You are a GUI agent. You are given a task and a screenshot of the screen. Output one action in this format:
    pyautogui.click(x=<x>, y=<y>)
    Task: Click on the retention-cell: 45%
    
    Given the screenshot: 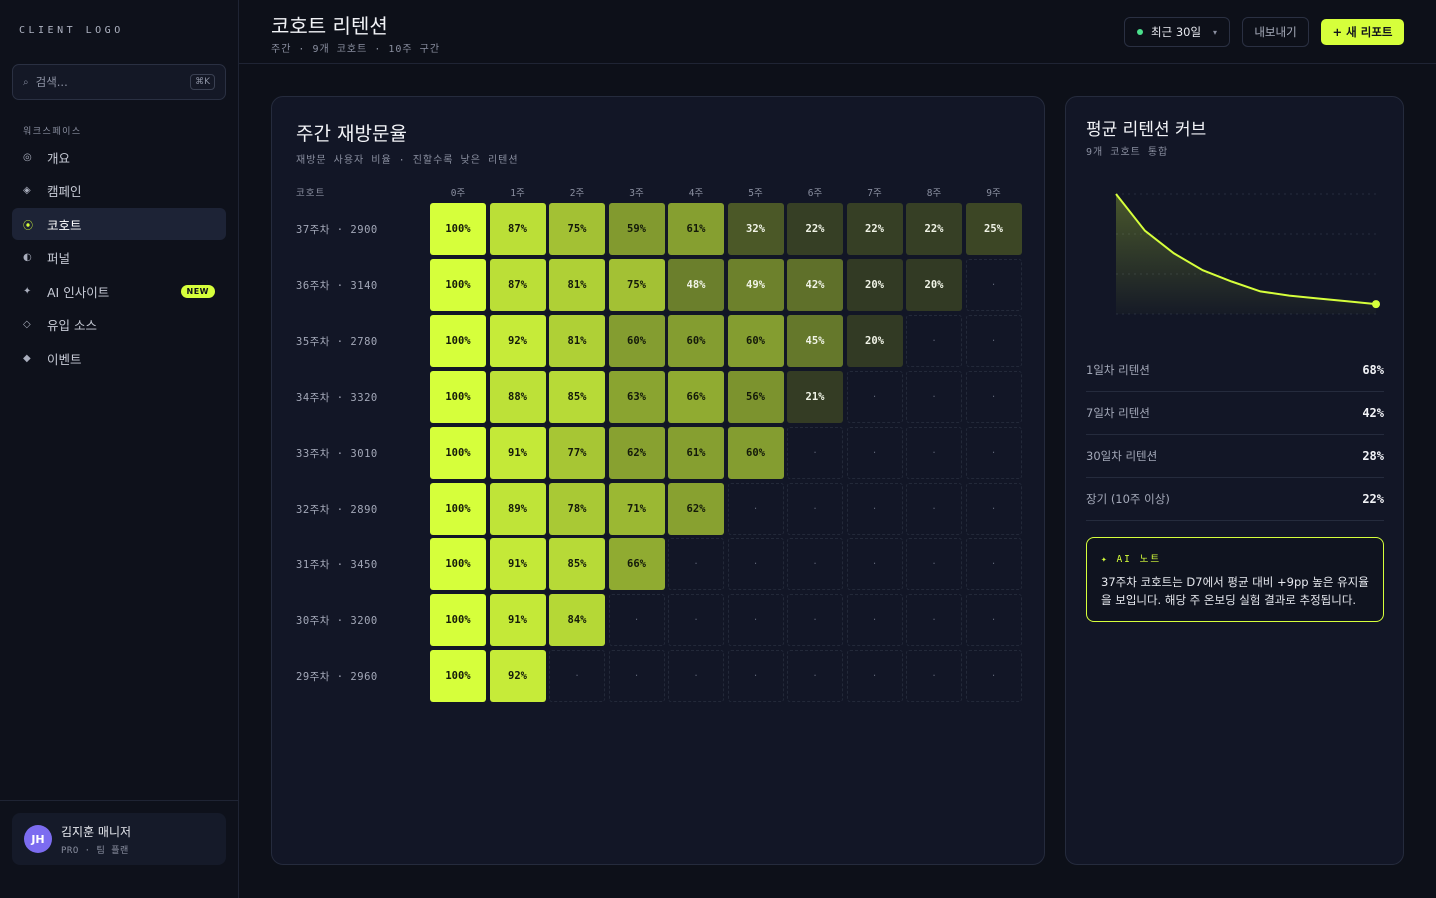 What is the action you would take?
    pyautogui.click(x=815, y=340)
    